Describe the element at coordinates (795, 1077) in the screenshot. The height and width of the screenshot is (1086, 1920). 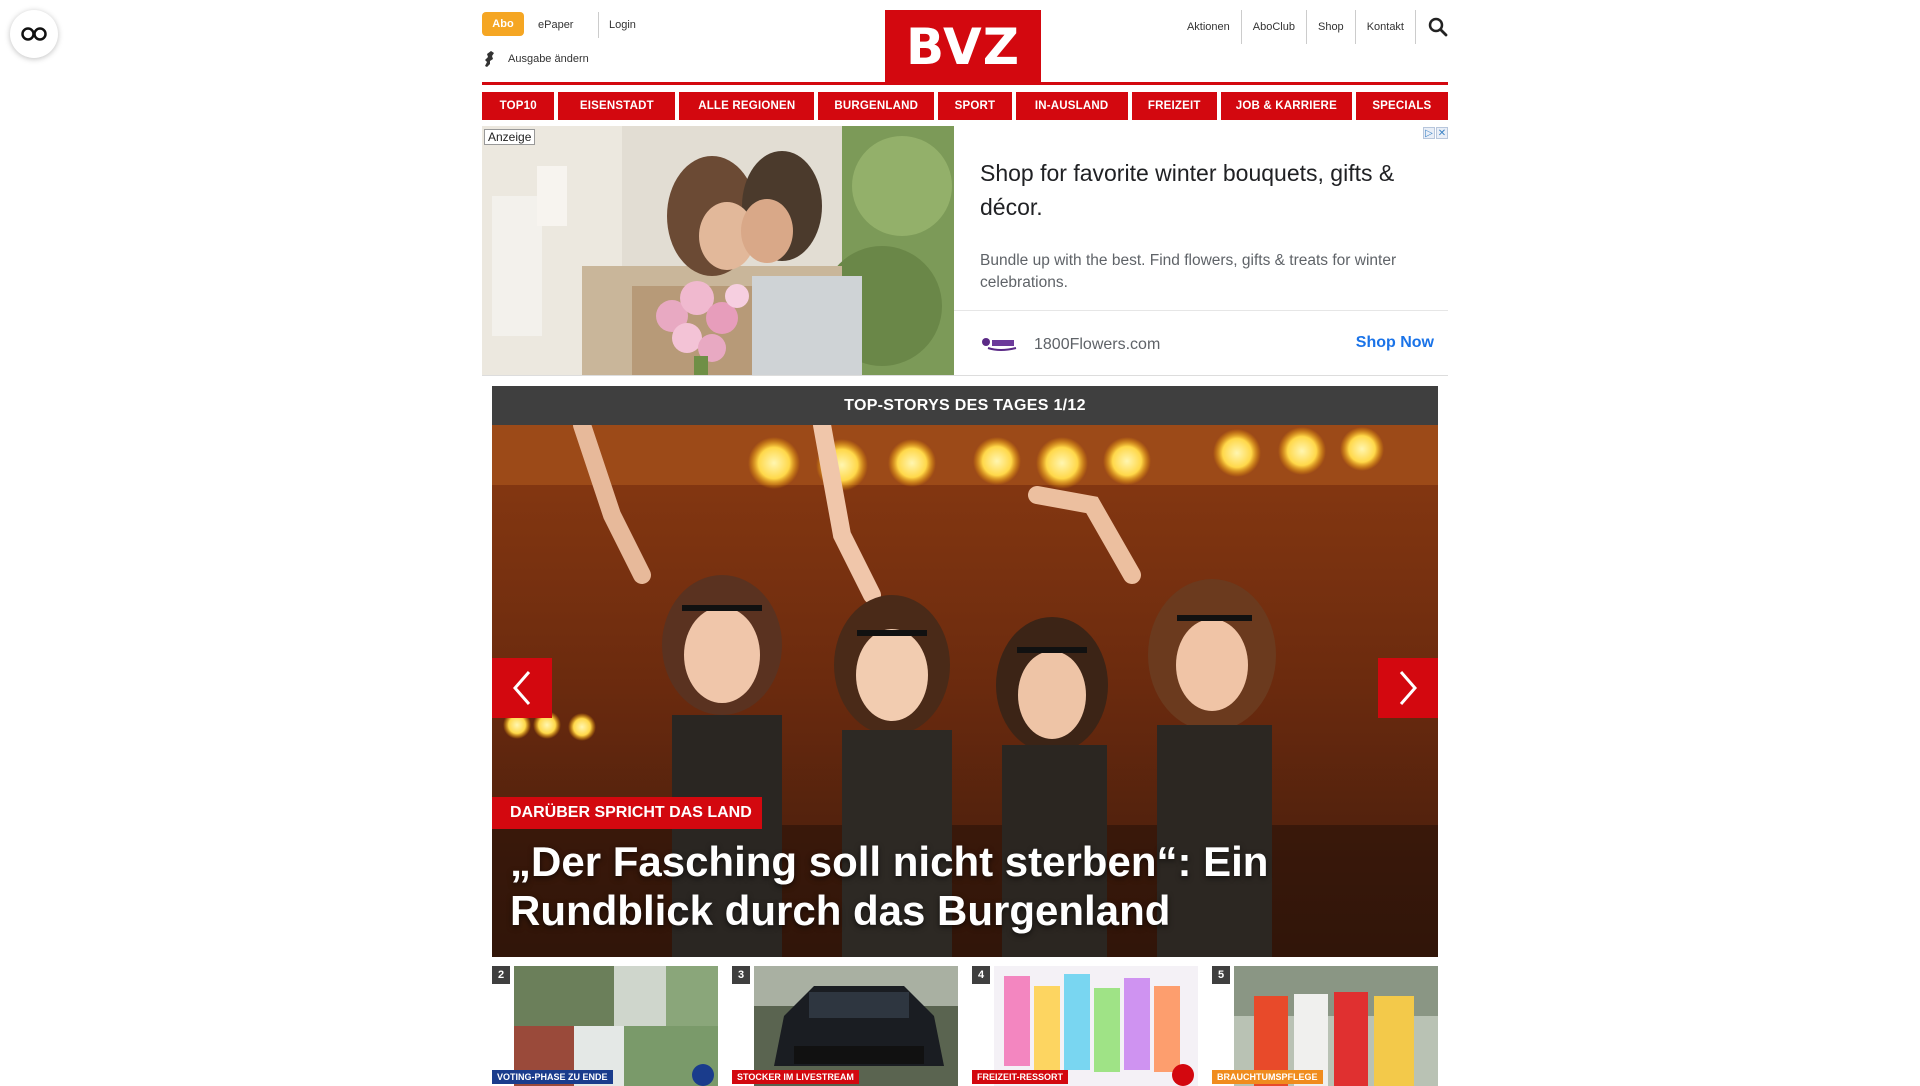
I see `thumb-tag: STOCKER IM LIVESTREAM` at that location.